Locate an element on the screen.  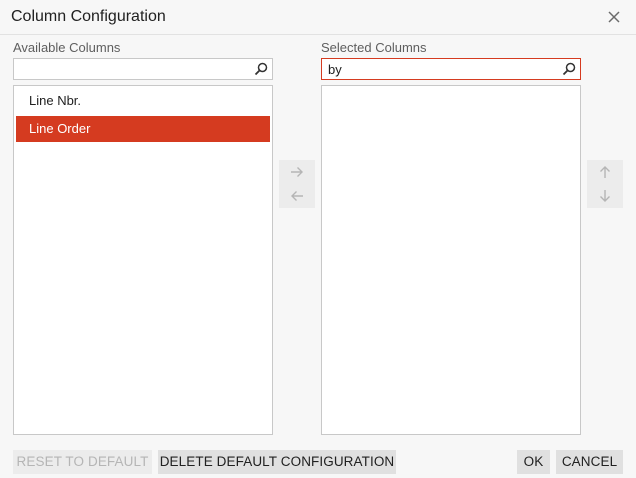
list-item-line-nbr: Line Nbr. is located at coordinates (143, 101).